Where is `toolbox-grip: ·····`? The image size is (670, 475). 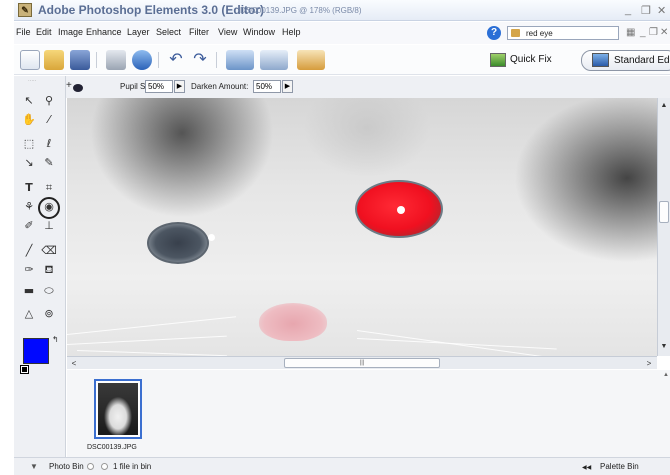 toolbox-grip: ····· is located at coordinates (32, 81).